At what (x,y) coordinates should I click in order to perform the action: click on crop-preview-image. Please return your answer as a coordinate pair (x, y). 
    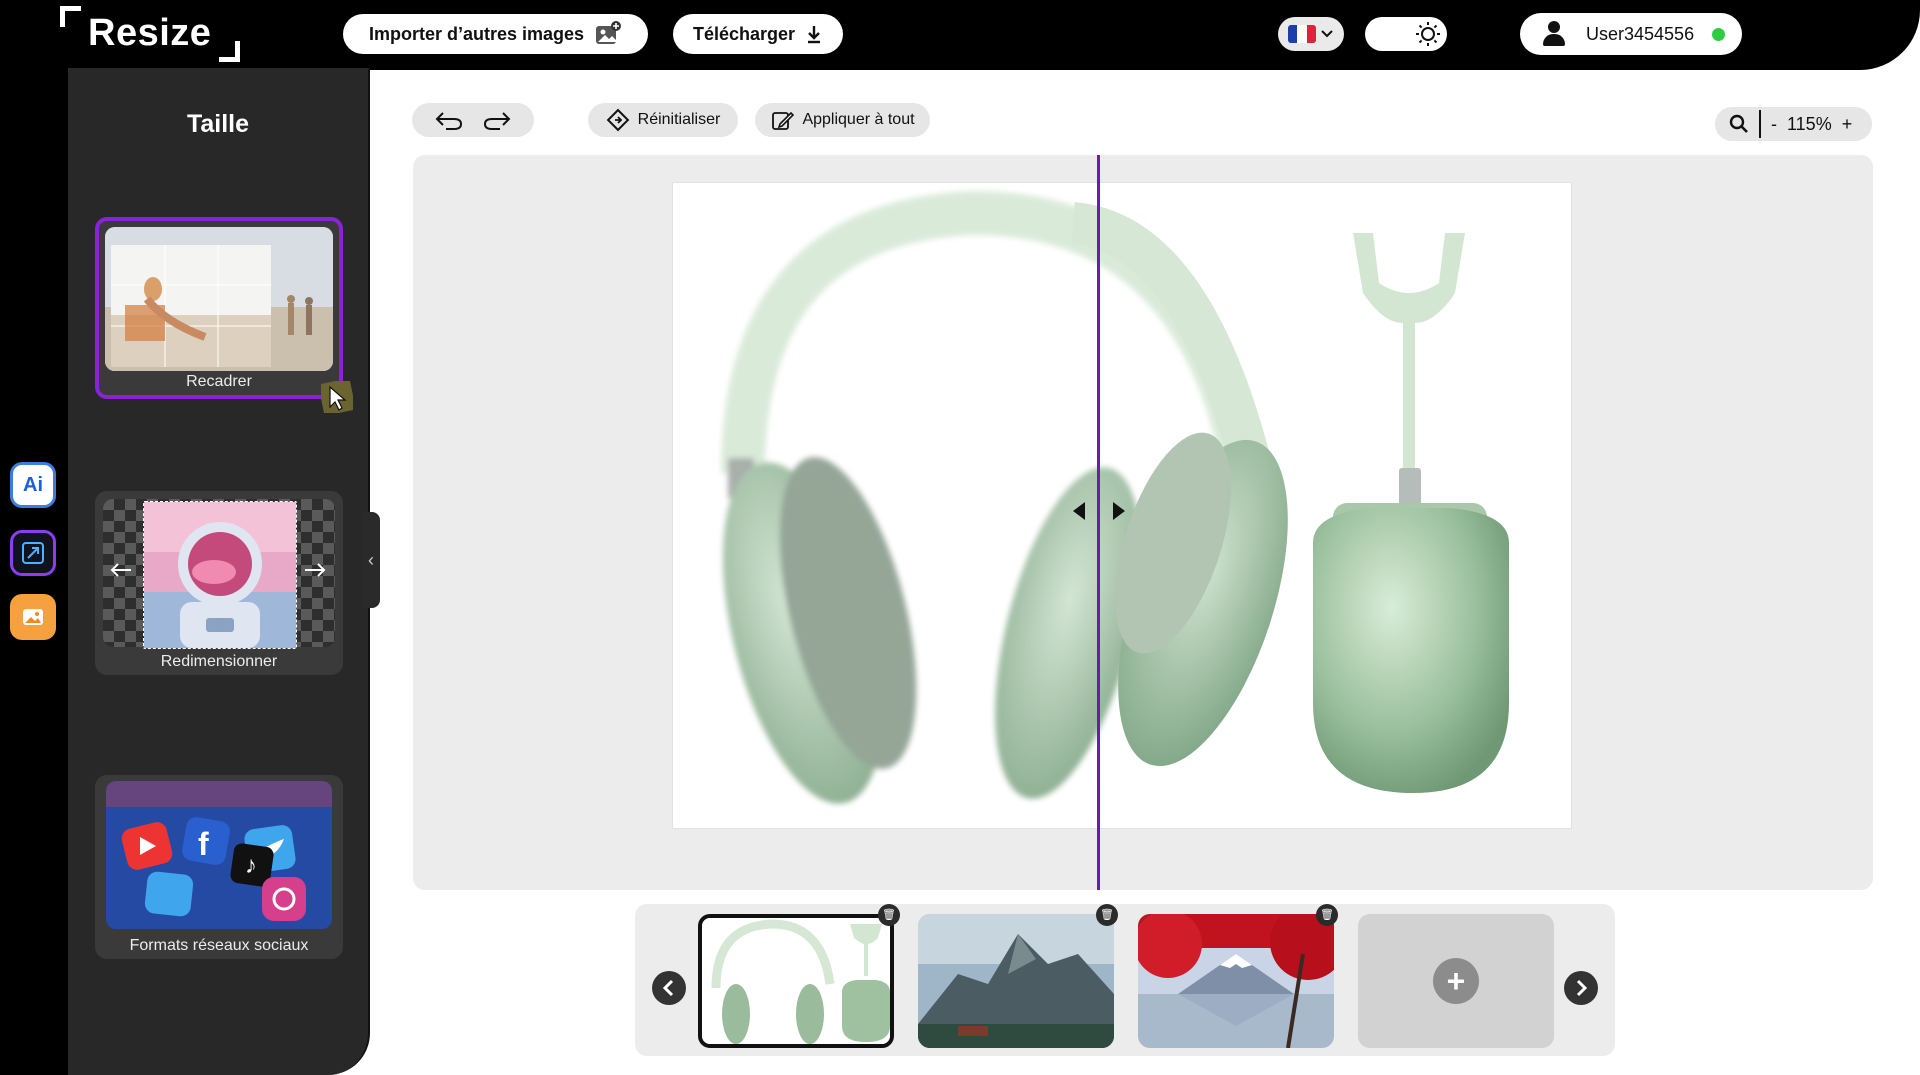
    Looking at the image, I should click on (219, 299).